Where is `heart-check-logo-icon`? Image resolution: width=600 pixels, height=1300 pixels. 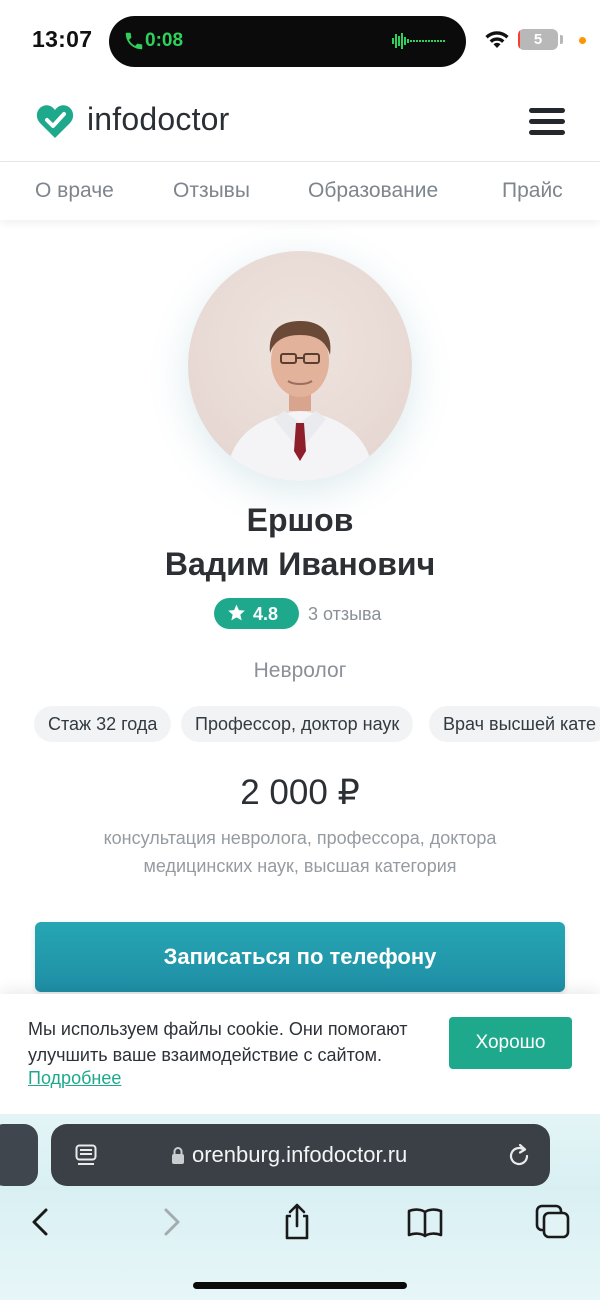
heart-check-logo-icon is located at coordinates (55, 121).